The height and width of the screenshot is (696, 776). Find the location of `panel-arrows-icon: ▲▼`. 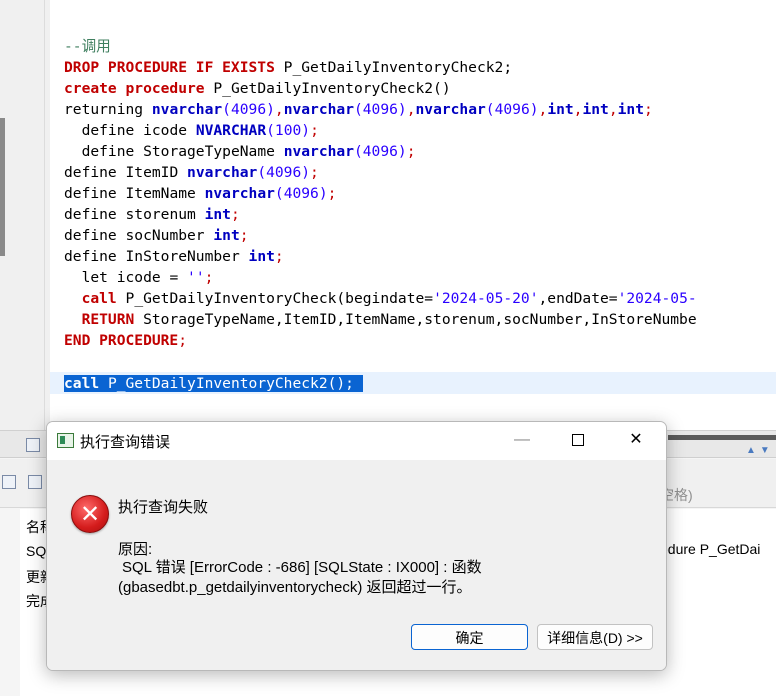

panel-arrows-icon: ▲▼ is located at coordinates (760, 450).